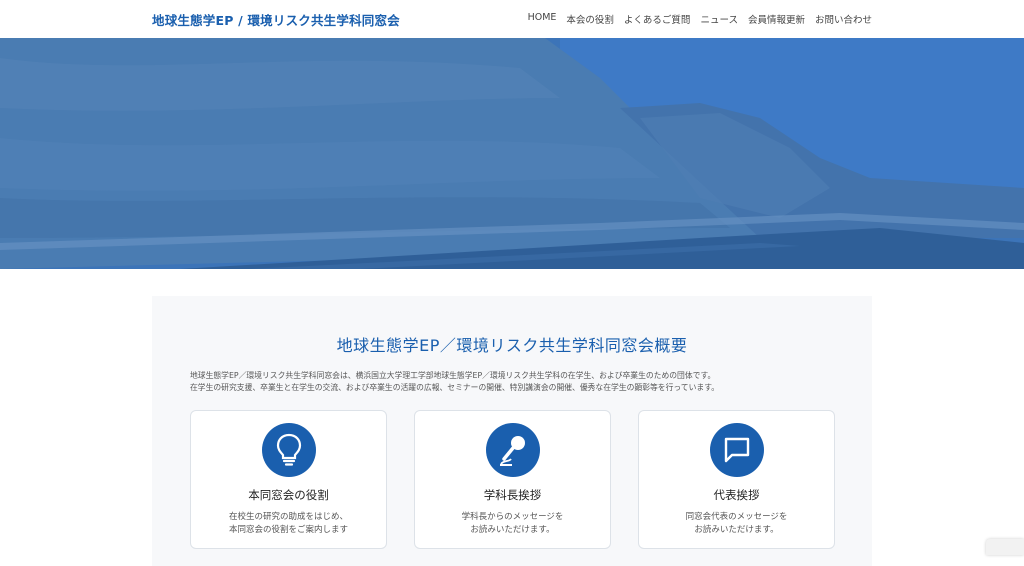 This screenshot has width=1024, height=566. What do you see at coordinates (657, 19) in the screenshot?
I see `nav-faq: よくあるご質問` at bounding box center [657, 19].